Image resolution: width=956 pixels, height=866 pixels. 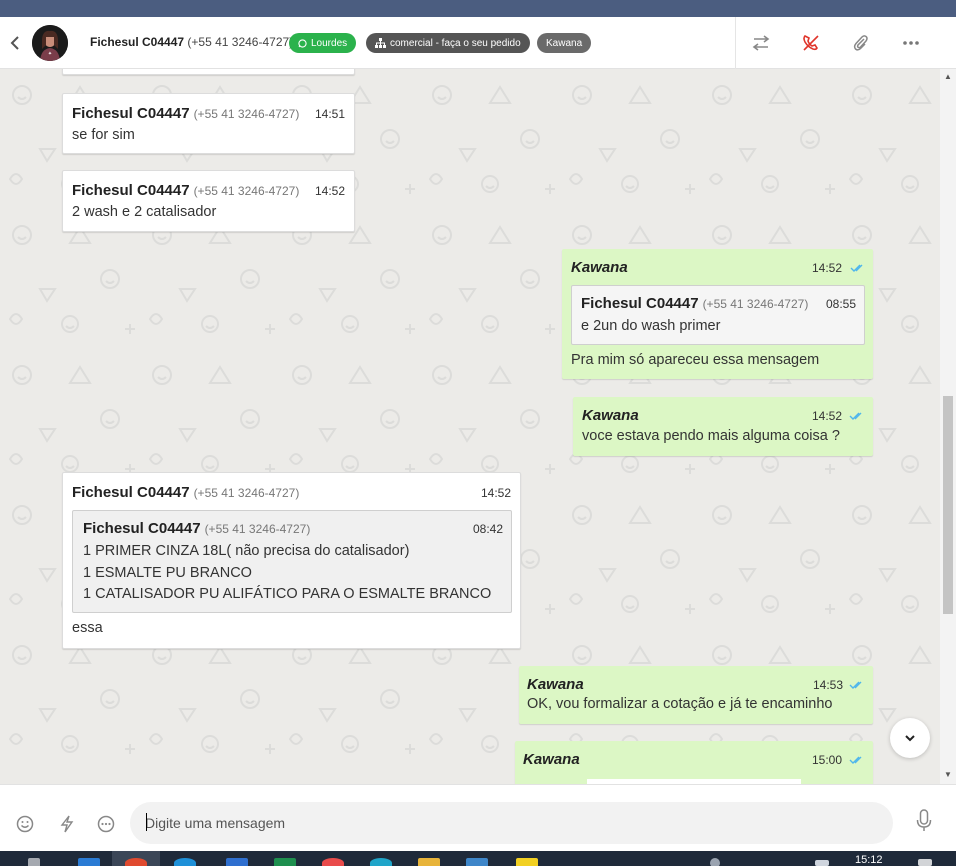 I want to click on message-text: se for sim, so click(x=103, y=135).